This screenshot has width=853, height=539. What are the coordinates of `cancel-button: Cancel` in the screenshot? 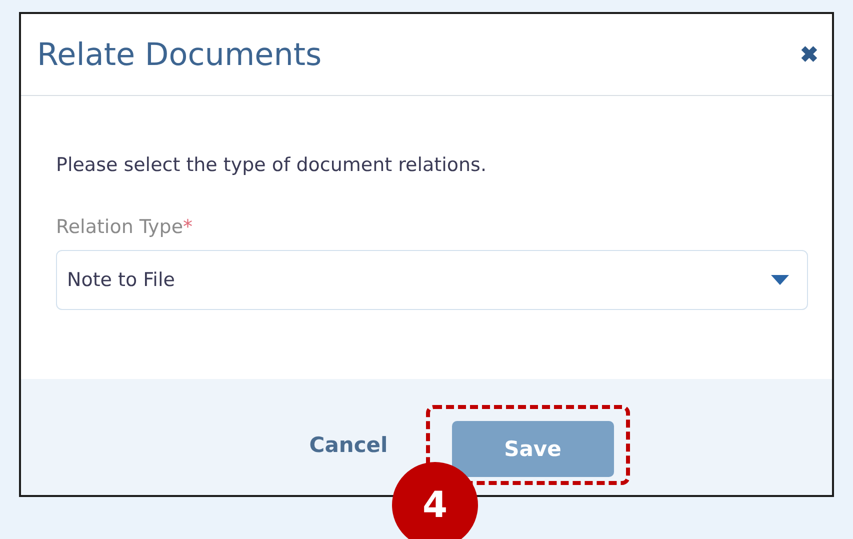 It's located at (348, 445).